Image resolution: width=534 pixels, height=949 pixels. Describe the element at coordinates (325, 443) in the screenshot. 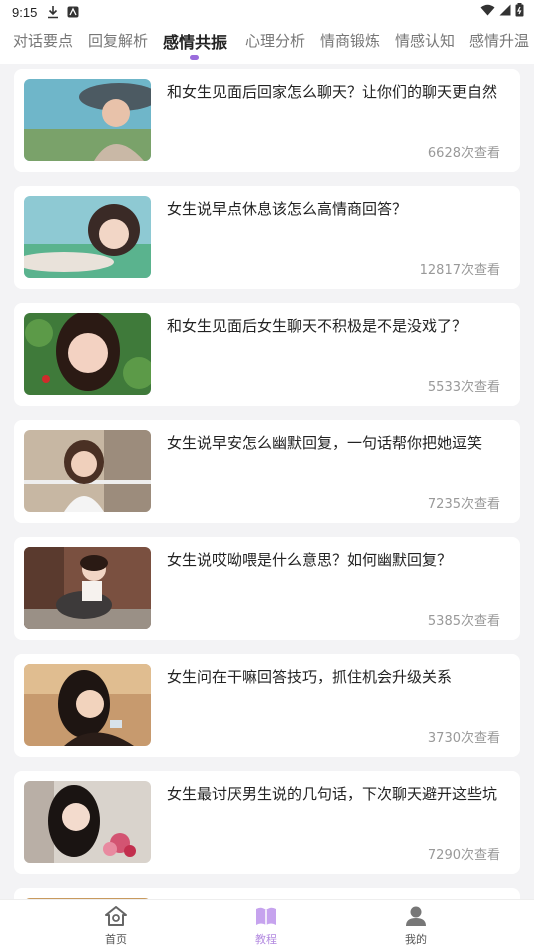

I see `article-title: 女生说早安怎么幽默回复，一句话帮你把她逗笑` at that location.